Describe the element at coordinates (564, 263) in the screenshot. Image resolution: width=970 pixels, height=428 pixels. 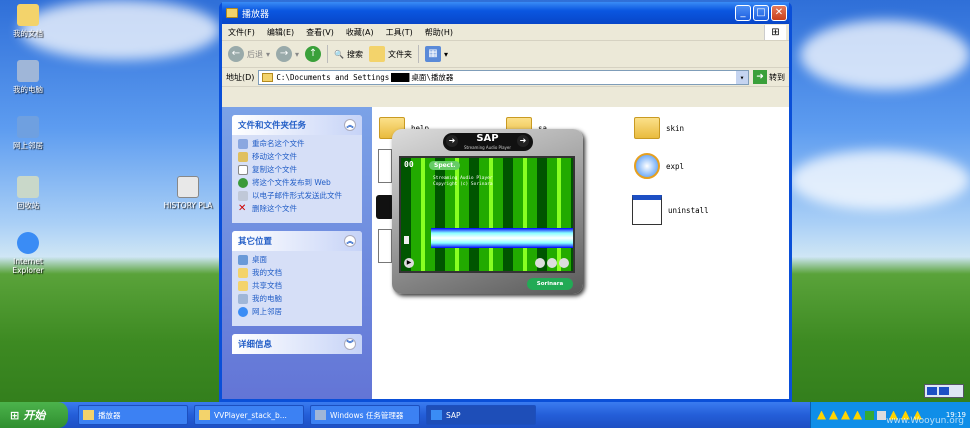
I see `volume-icon` at that location.